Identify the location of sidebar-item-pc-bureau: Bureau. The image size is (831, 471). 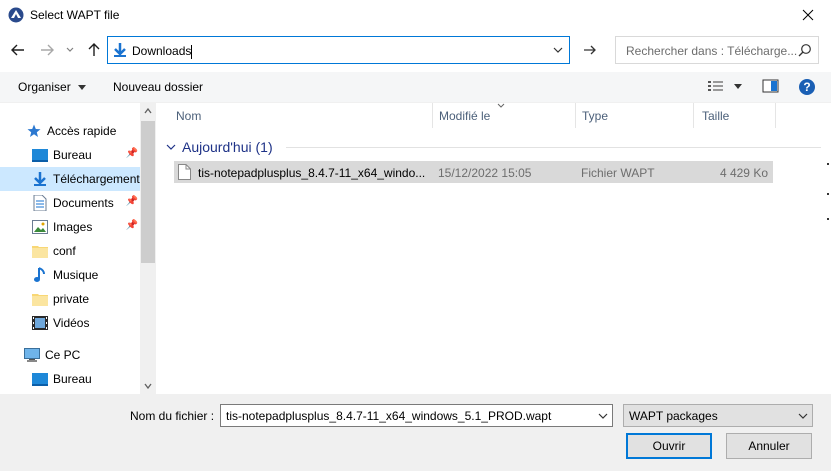
(70, 379).